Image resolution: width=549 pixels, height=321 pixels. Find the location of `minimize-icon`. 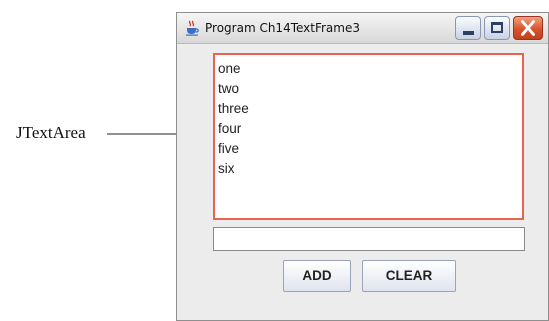

minimize-icon is located at coordinates (468, 33).